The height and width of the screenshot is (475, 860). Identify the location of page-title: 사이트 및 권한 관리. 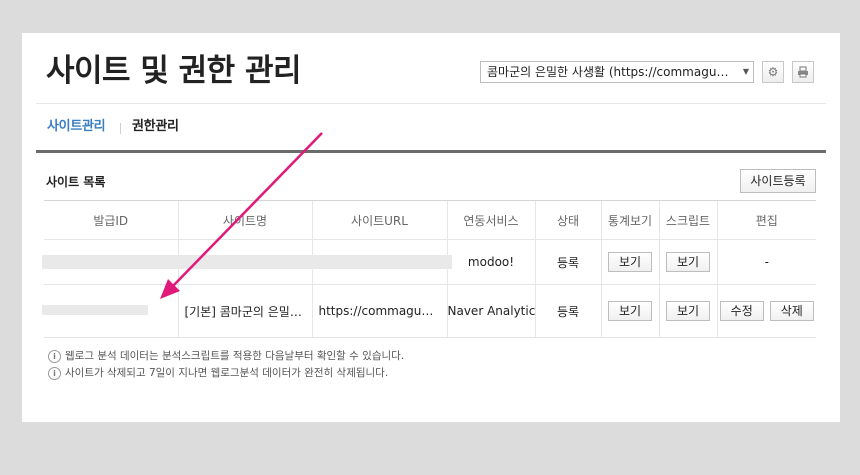
(174, 71).